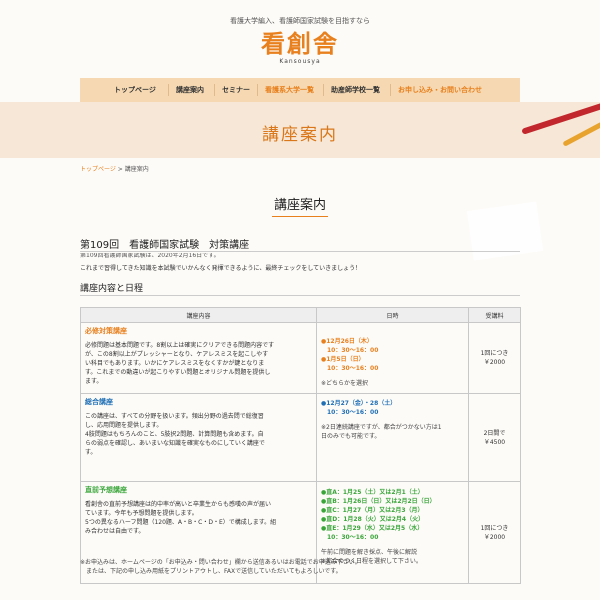 This screenshot has width=600, height=600. I want to click on course-description-line: ています。今年も予想問題を提供します。, so click(141, 513).